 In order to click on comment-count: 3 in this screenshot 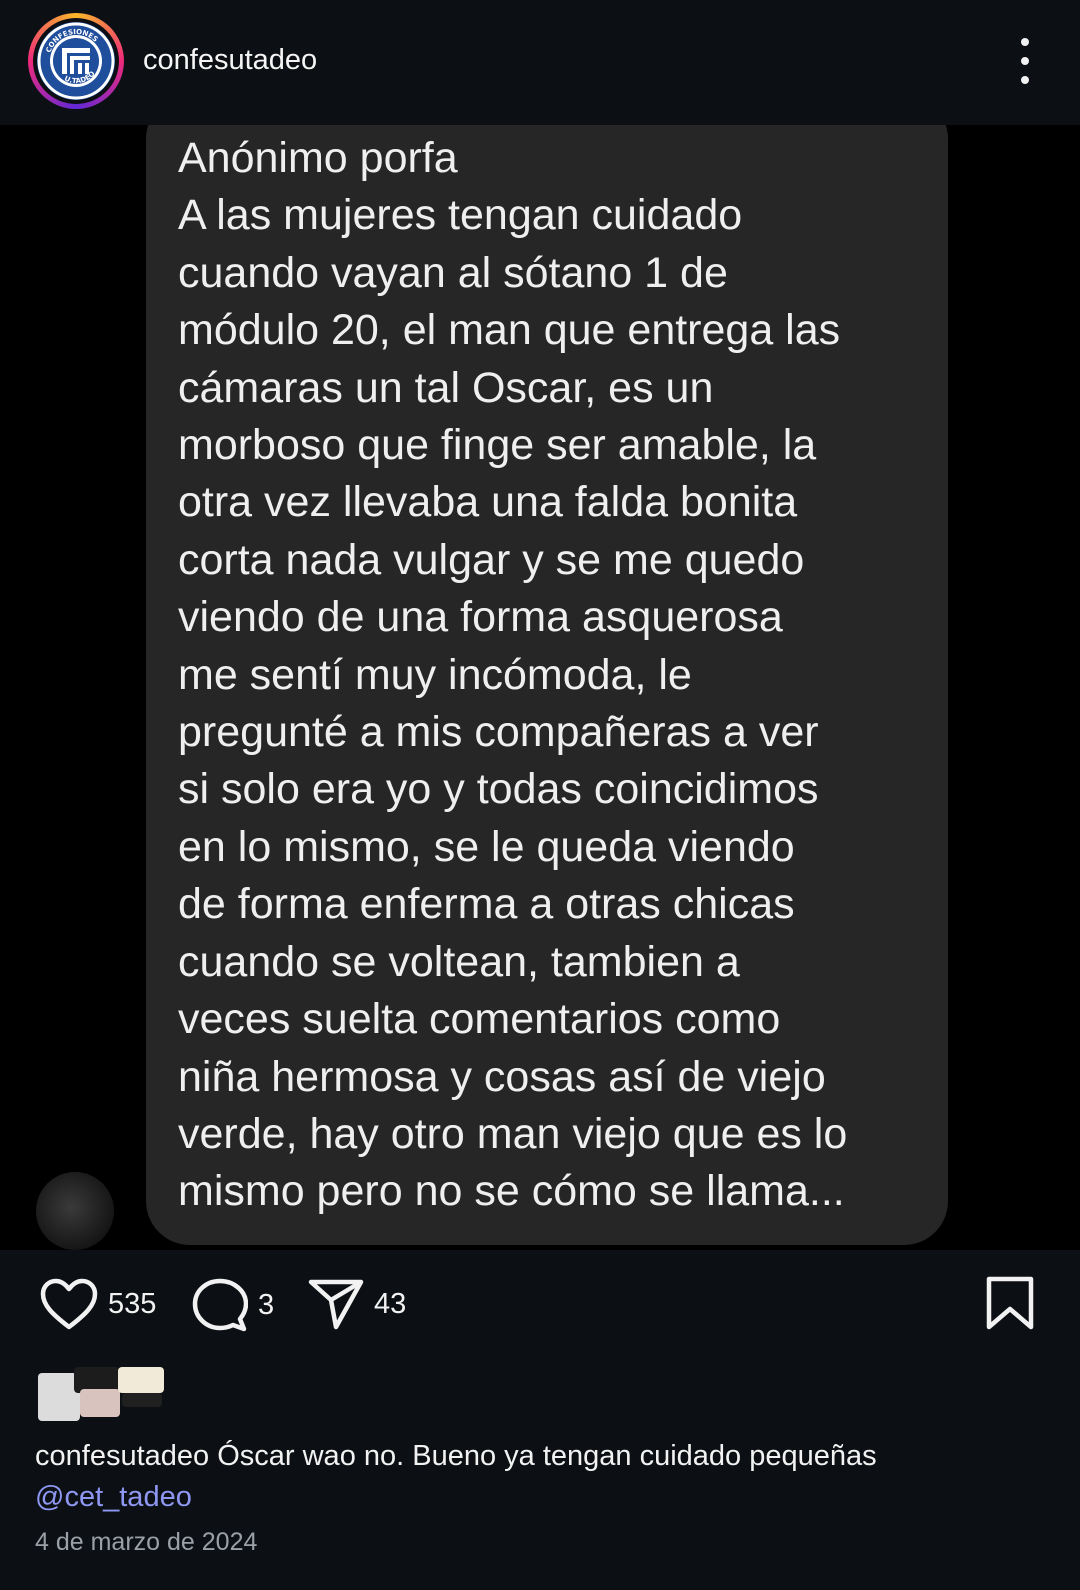, I will do `click(266, 1305)`.